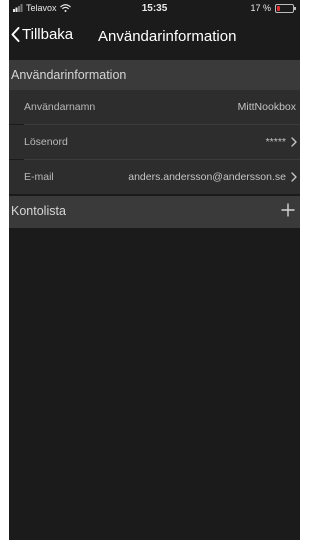 Image resolution: width=320 pixels, height=540 pixels. Describe the element at coordinates (154, 212) in the screenshot. I see `account-list-section-header: Kontolista` at that location.